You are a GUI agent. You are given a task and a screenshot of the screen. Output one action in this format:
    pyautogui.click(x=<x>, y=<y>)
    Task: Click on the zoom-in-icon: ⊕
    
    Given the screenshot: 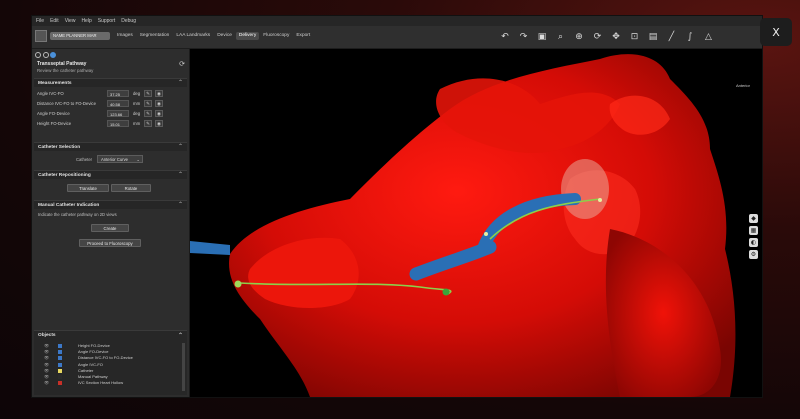 What is the action you would take?
    pyautogui.click(x=579, y=37)
    